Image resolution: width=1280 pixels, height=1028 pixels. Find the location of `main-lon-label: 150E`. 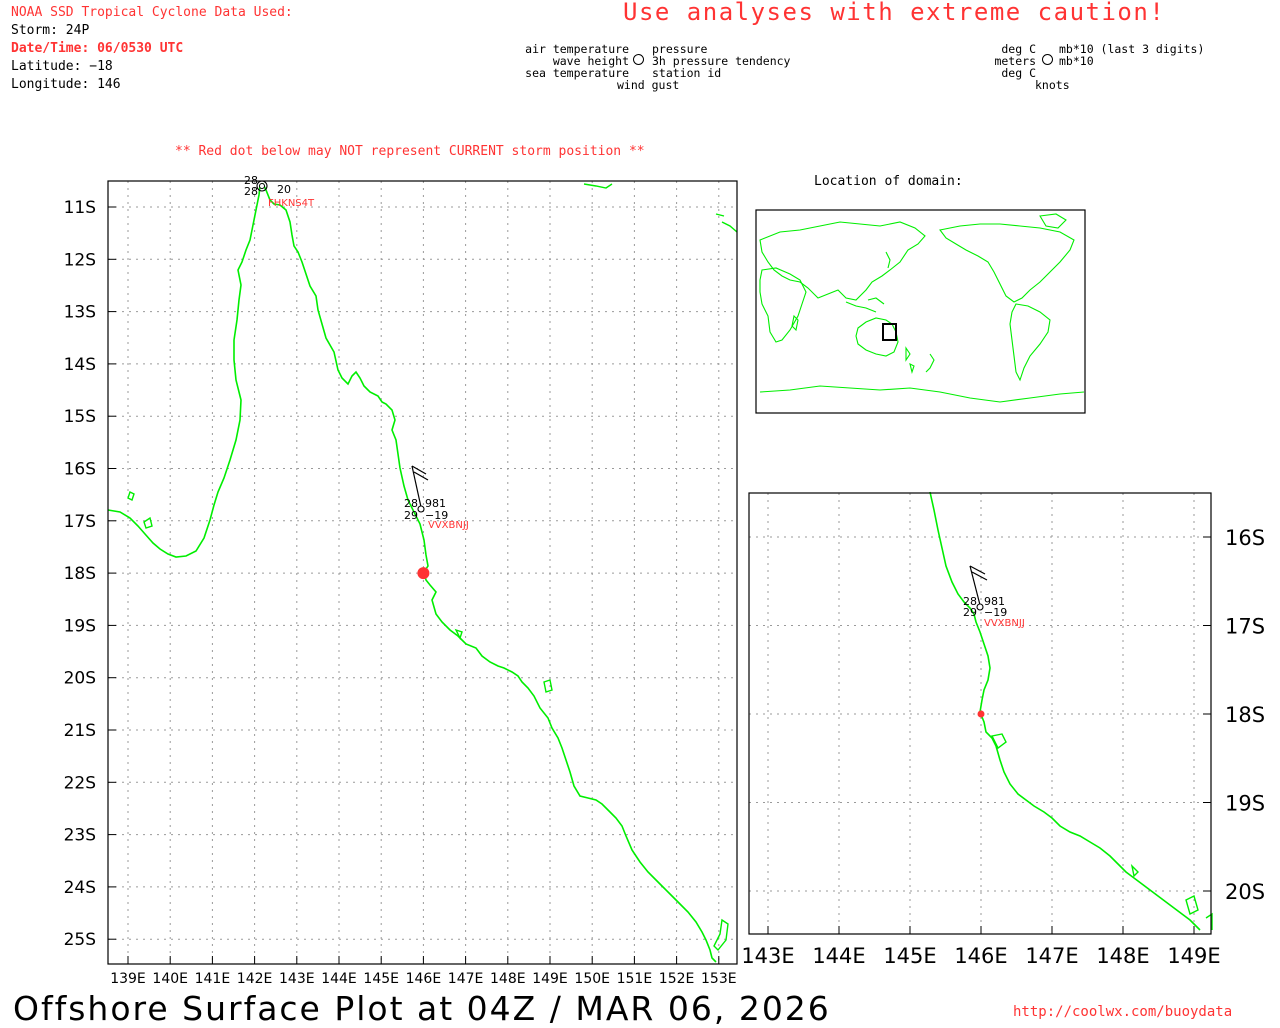

main-lon-label: 150E is located at coordinates (592, 979).